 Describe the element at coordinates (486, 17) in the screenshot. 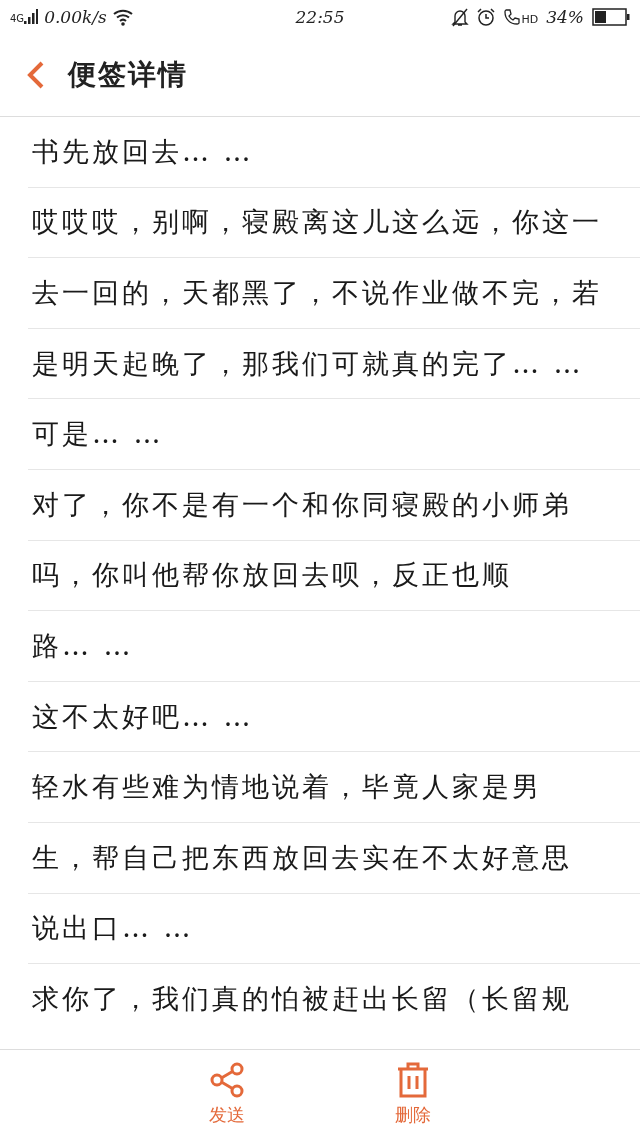

I see `alarm-clock-icon` at that location.